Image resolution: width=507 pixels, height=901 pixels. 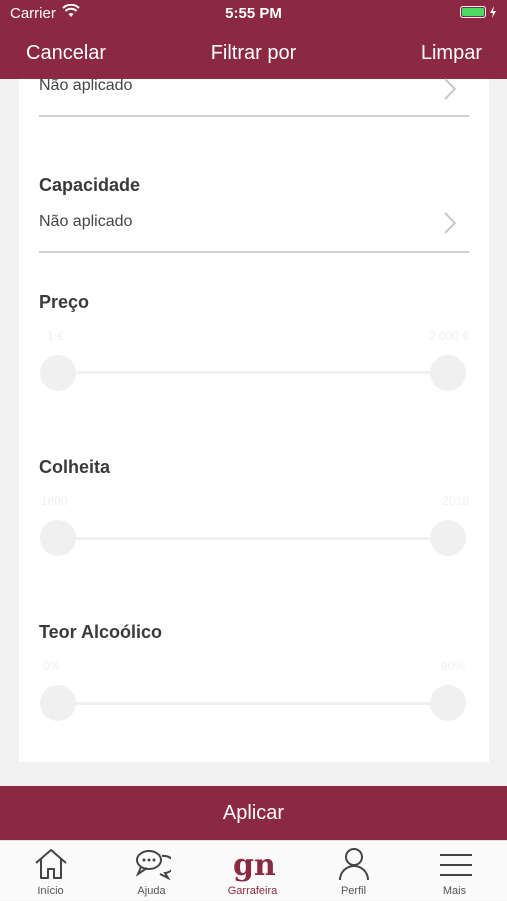 I want to click on tab-label: Mais, so click(x=454, y=891).